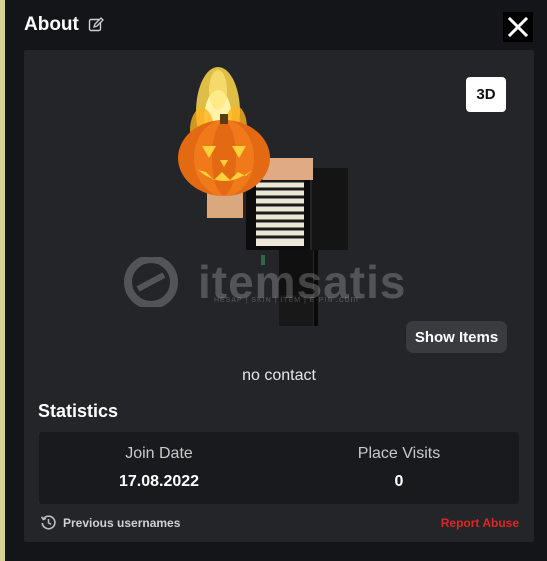 This screenshot has height=561, width=547. I want to click on stat-join-date: Join Date 17.08.2022, so click(159, 468).